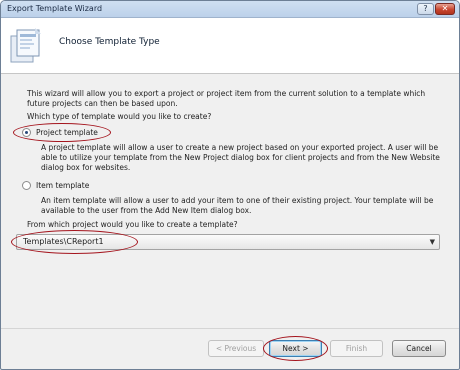 The width and height of the screenshot is (460, 370). Describe the element at coordinates (62, 185) in the screenshot. I see `item-template-label: Item template` at that location.